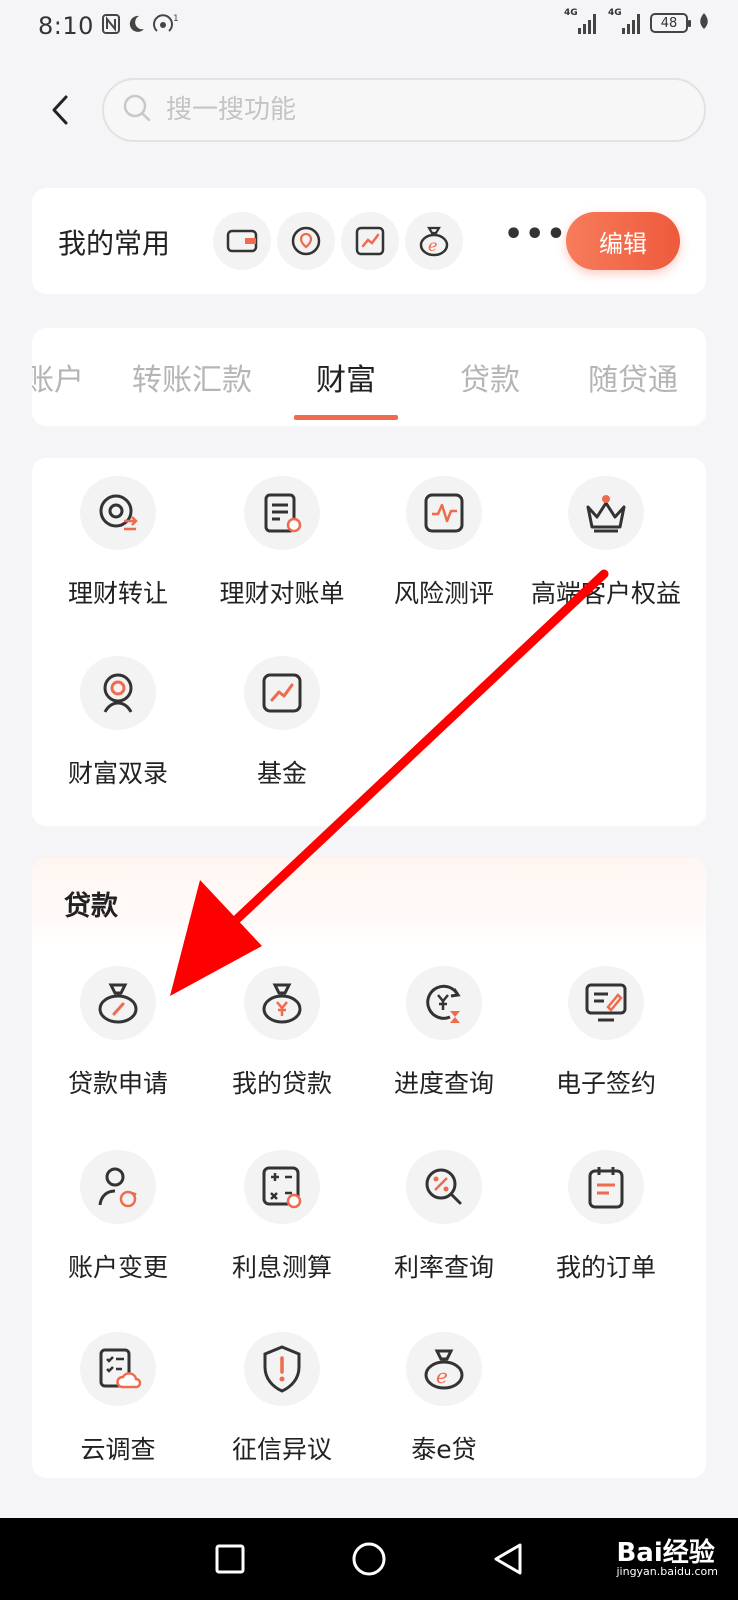 This screenshot has height=1600, width=738. What do you see at coordinates (606, 514) in the screenshot?
I see `crown-icon` at bounding box center [606, 514].